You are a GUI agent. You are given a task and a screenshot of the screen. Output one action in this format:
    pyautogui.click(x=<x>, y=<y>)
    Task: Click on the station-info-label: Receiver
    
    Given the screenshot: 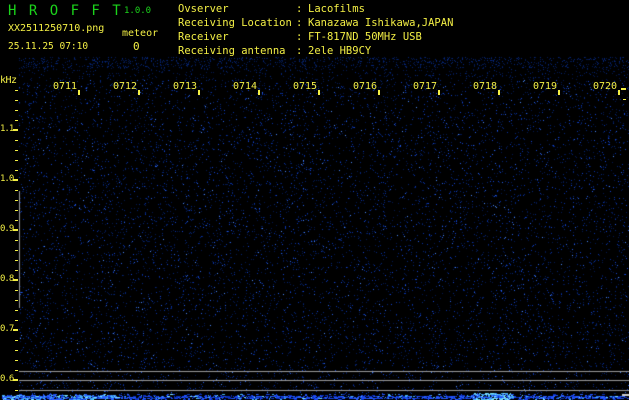 What is the action you would take?
    pyautogui.click(x=203, y=37)
    